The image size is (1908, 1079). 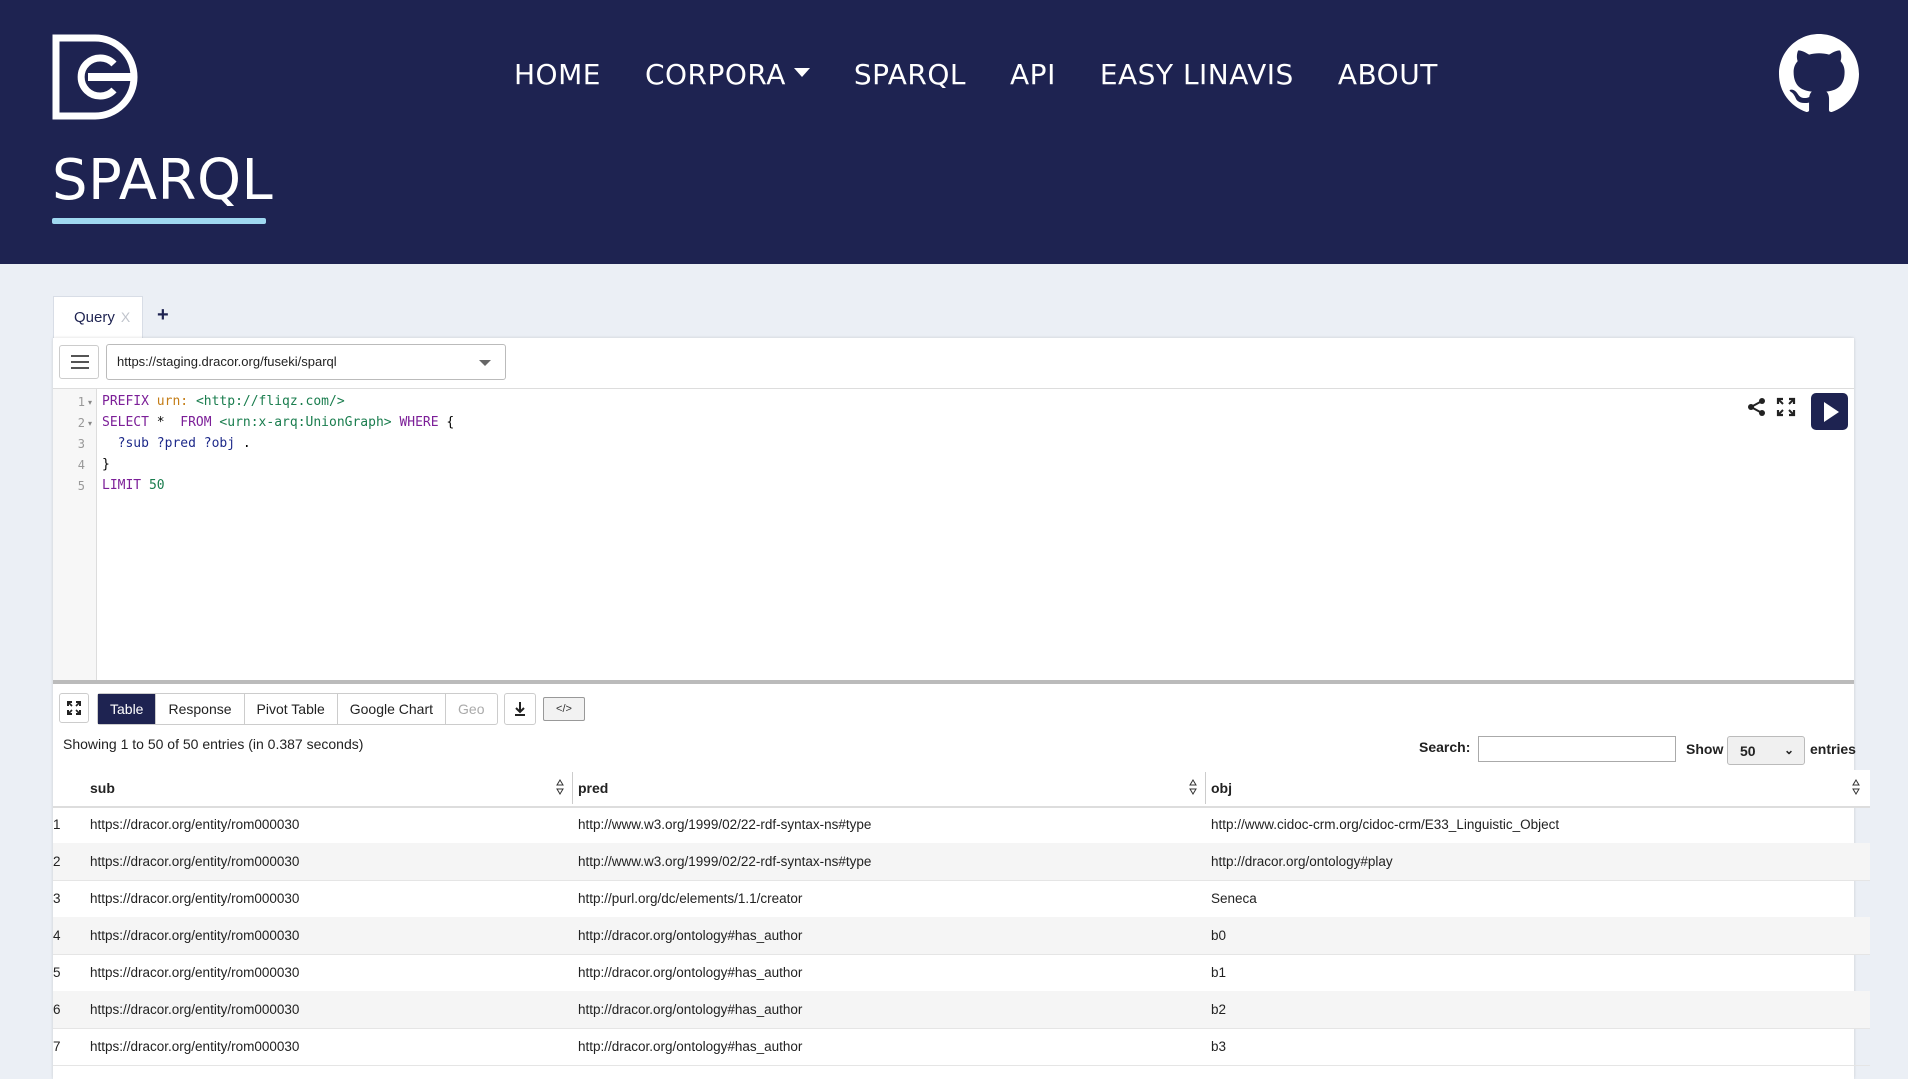 I want to click on page-size-value: 50, so click(x=1748, y=751).